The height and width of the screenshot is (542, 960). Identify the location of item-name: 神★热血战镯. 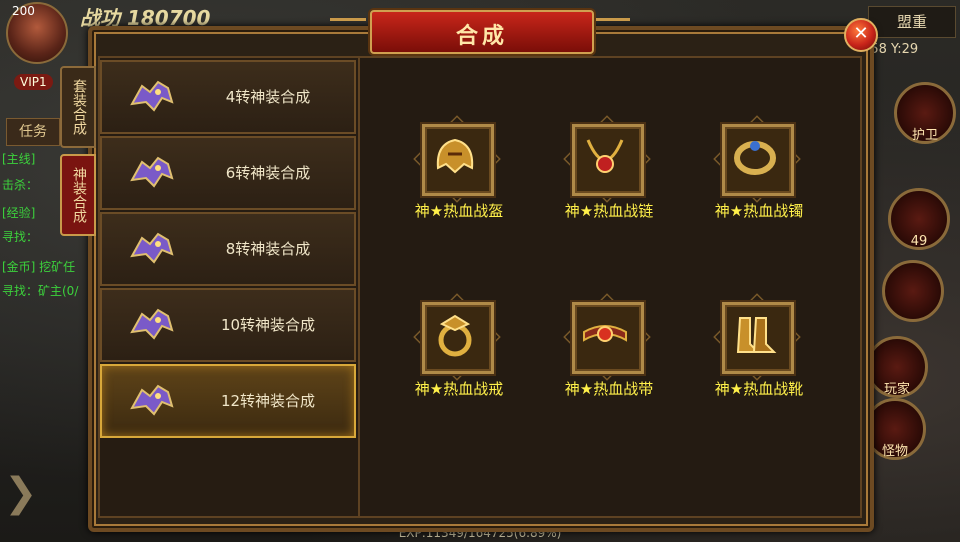
(759, 211).